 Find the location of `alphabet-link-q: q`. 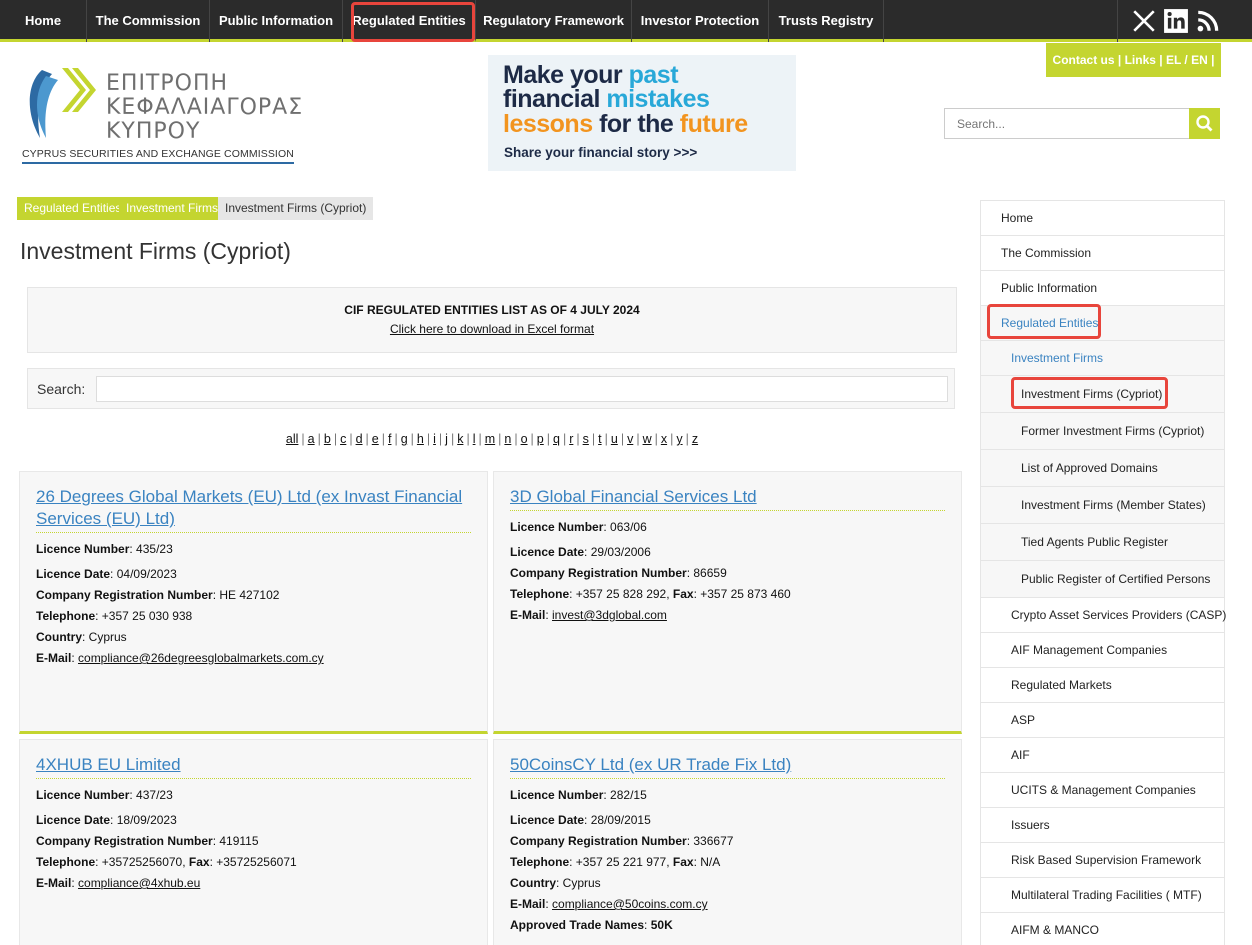

alphabet-link-q: q is located at coordinates (556, 439).